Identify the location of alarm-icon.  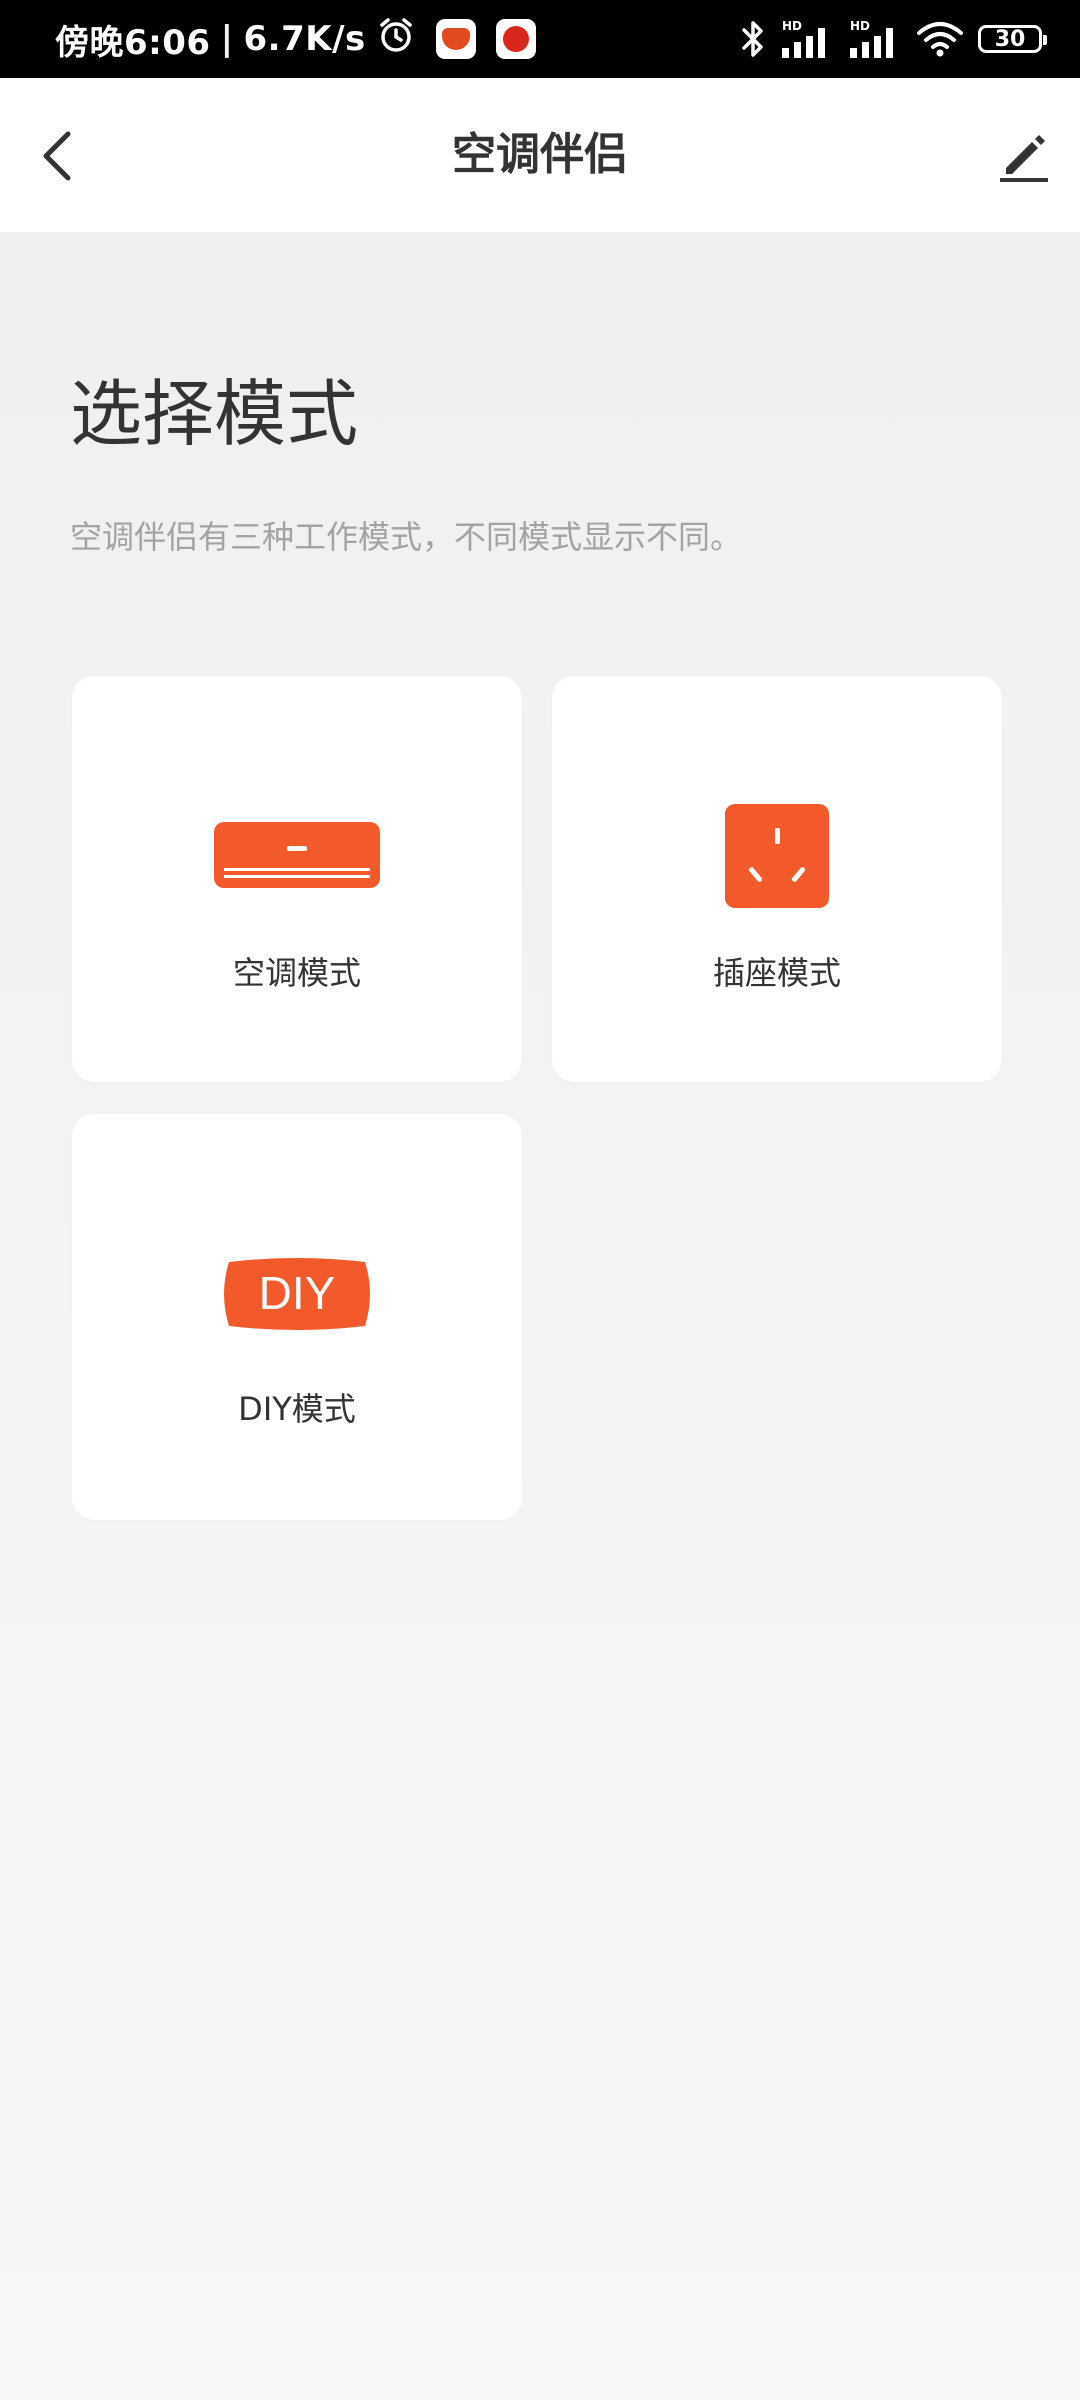
(396, 39).